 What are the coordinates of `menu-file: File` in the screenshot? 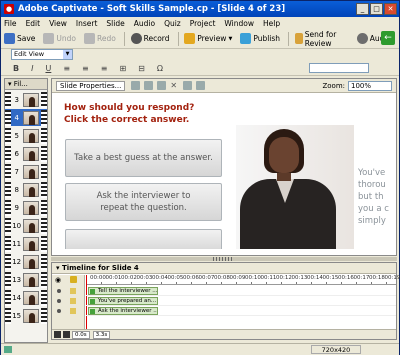 It's located at (10, 23).